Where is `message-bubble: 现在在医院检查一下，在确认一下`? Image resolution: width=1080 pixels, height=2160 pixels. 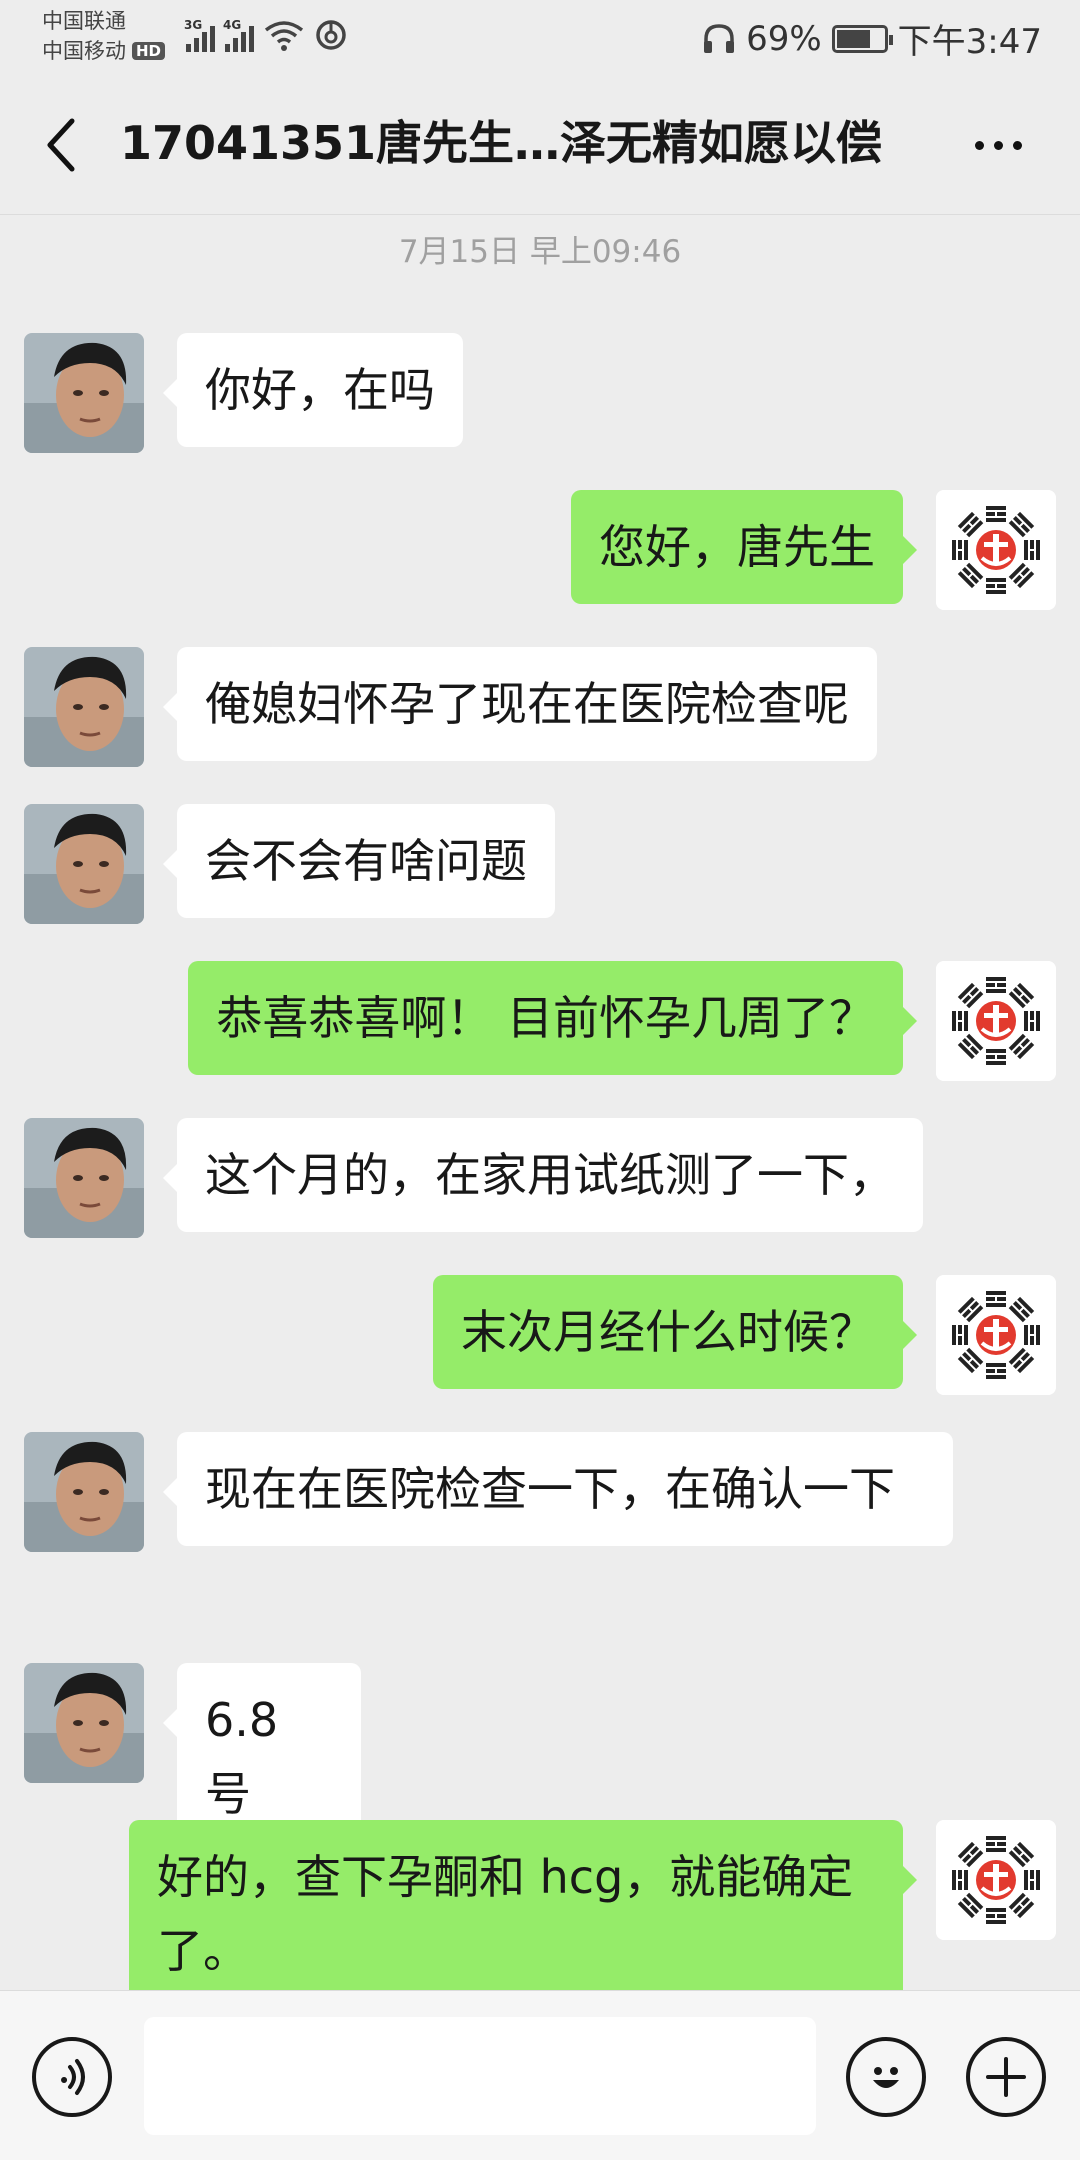
message-bubble: 现在在医院检查一下，在确认一下 is located at coordinates (558, 1489).